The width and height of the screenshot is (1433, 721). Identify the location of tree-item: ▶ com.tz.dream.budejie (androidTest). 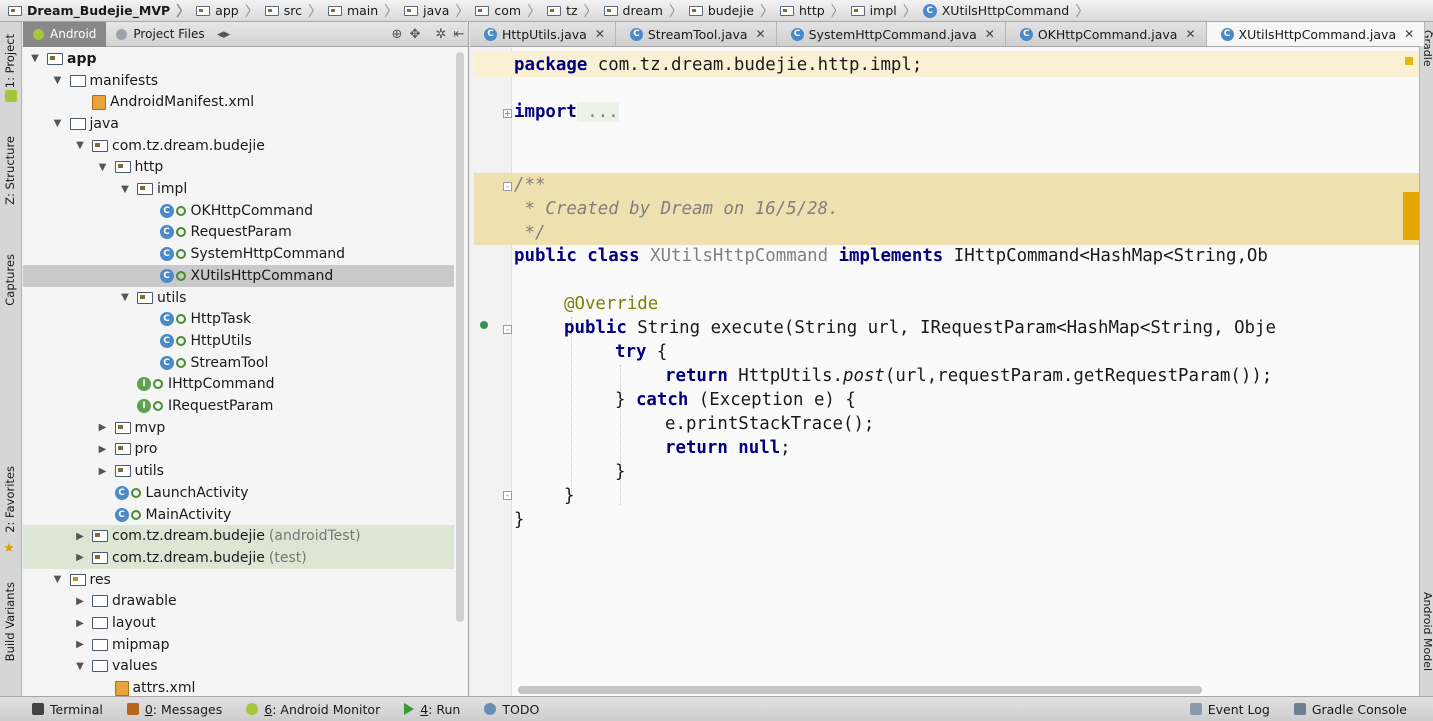
(238, 536).